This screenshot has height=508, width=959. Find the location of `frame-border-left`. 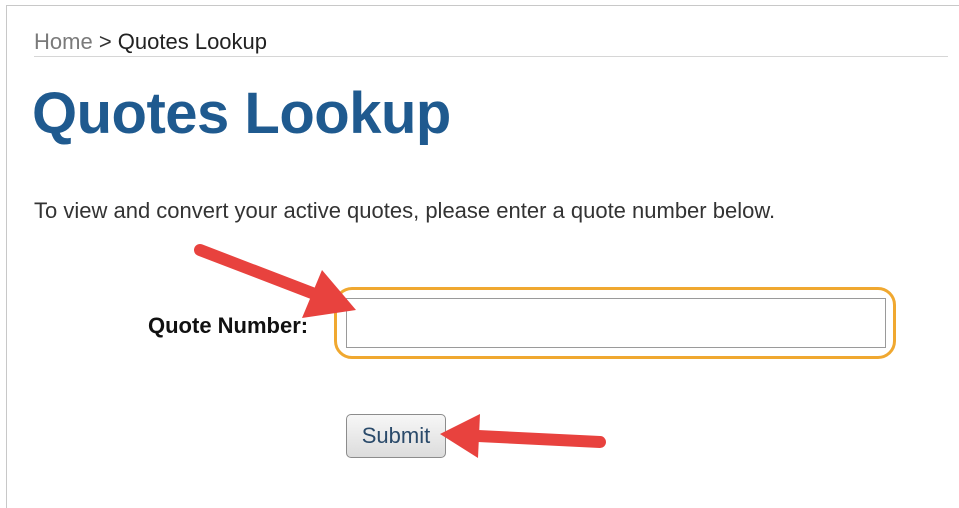

frame-border-left is located at coordinates (6, 256).